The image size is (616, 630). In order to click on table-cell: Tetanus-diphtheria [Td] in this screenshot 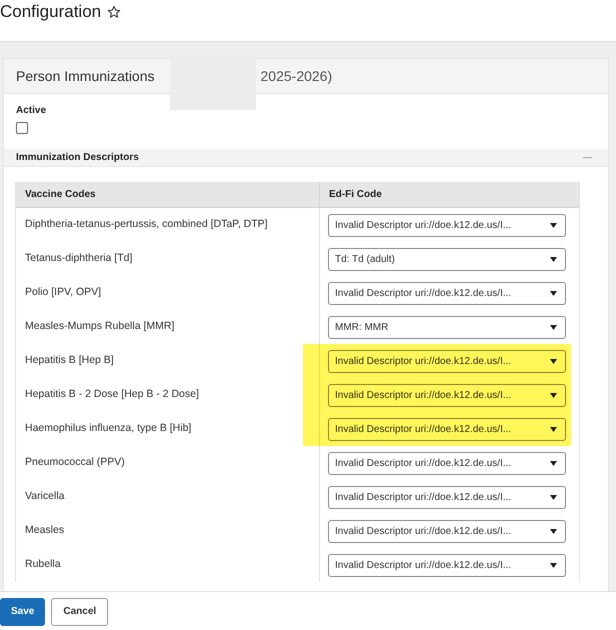, I will do `click(168, 259)`.